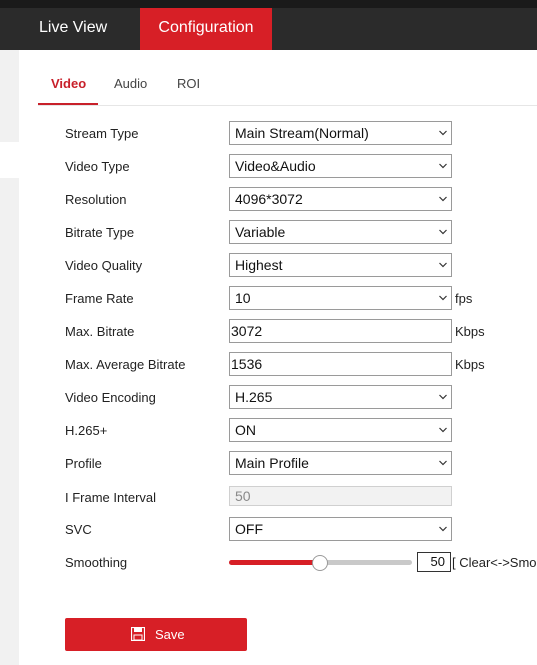 The height and width of the screenshot is (665, 537). What do you see at coordinates (243, 298) in the screenshot?
I see `frame-rate-value: 10` at bounding box center [243, 298].